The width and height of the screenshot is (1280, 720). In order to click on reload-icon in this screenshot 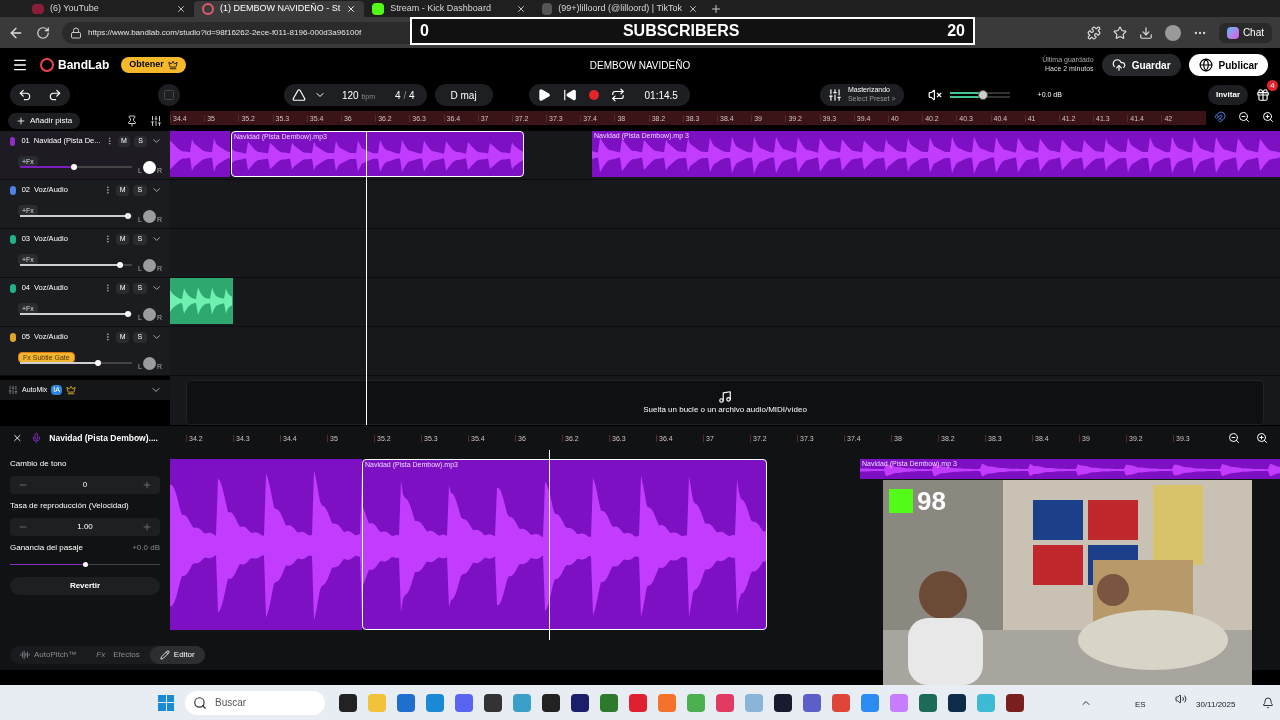, I will do `click(43, 32)`.